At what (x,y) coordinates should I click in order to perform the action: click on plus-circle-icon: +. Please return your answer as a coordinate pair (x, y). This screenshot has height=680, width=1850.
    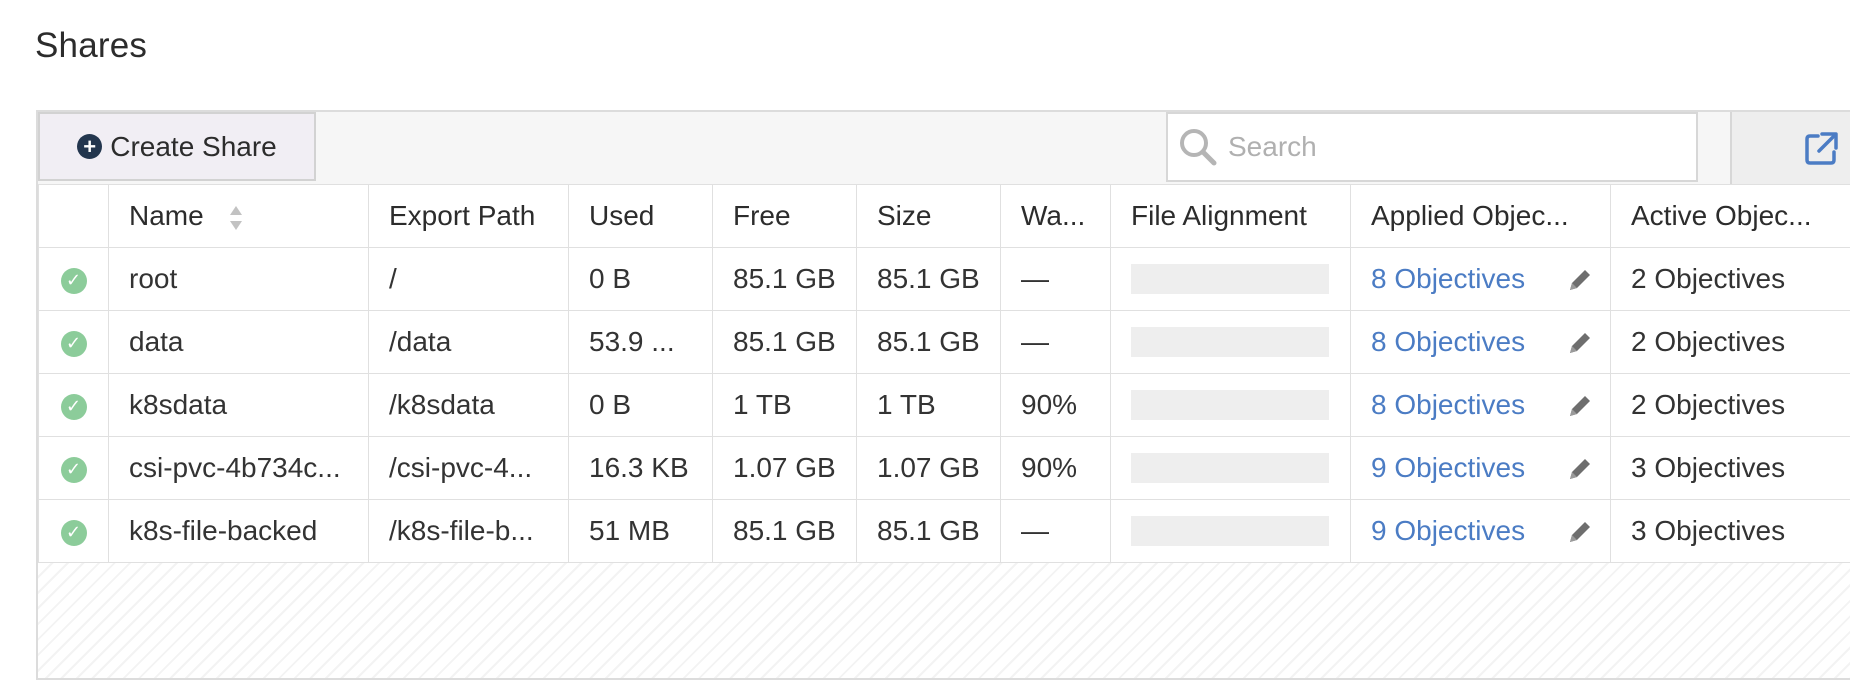
    Looking at the image, I should click on (89, 146).